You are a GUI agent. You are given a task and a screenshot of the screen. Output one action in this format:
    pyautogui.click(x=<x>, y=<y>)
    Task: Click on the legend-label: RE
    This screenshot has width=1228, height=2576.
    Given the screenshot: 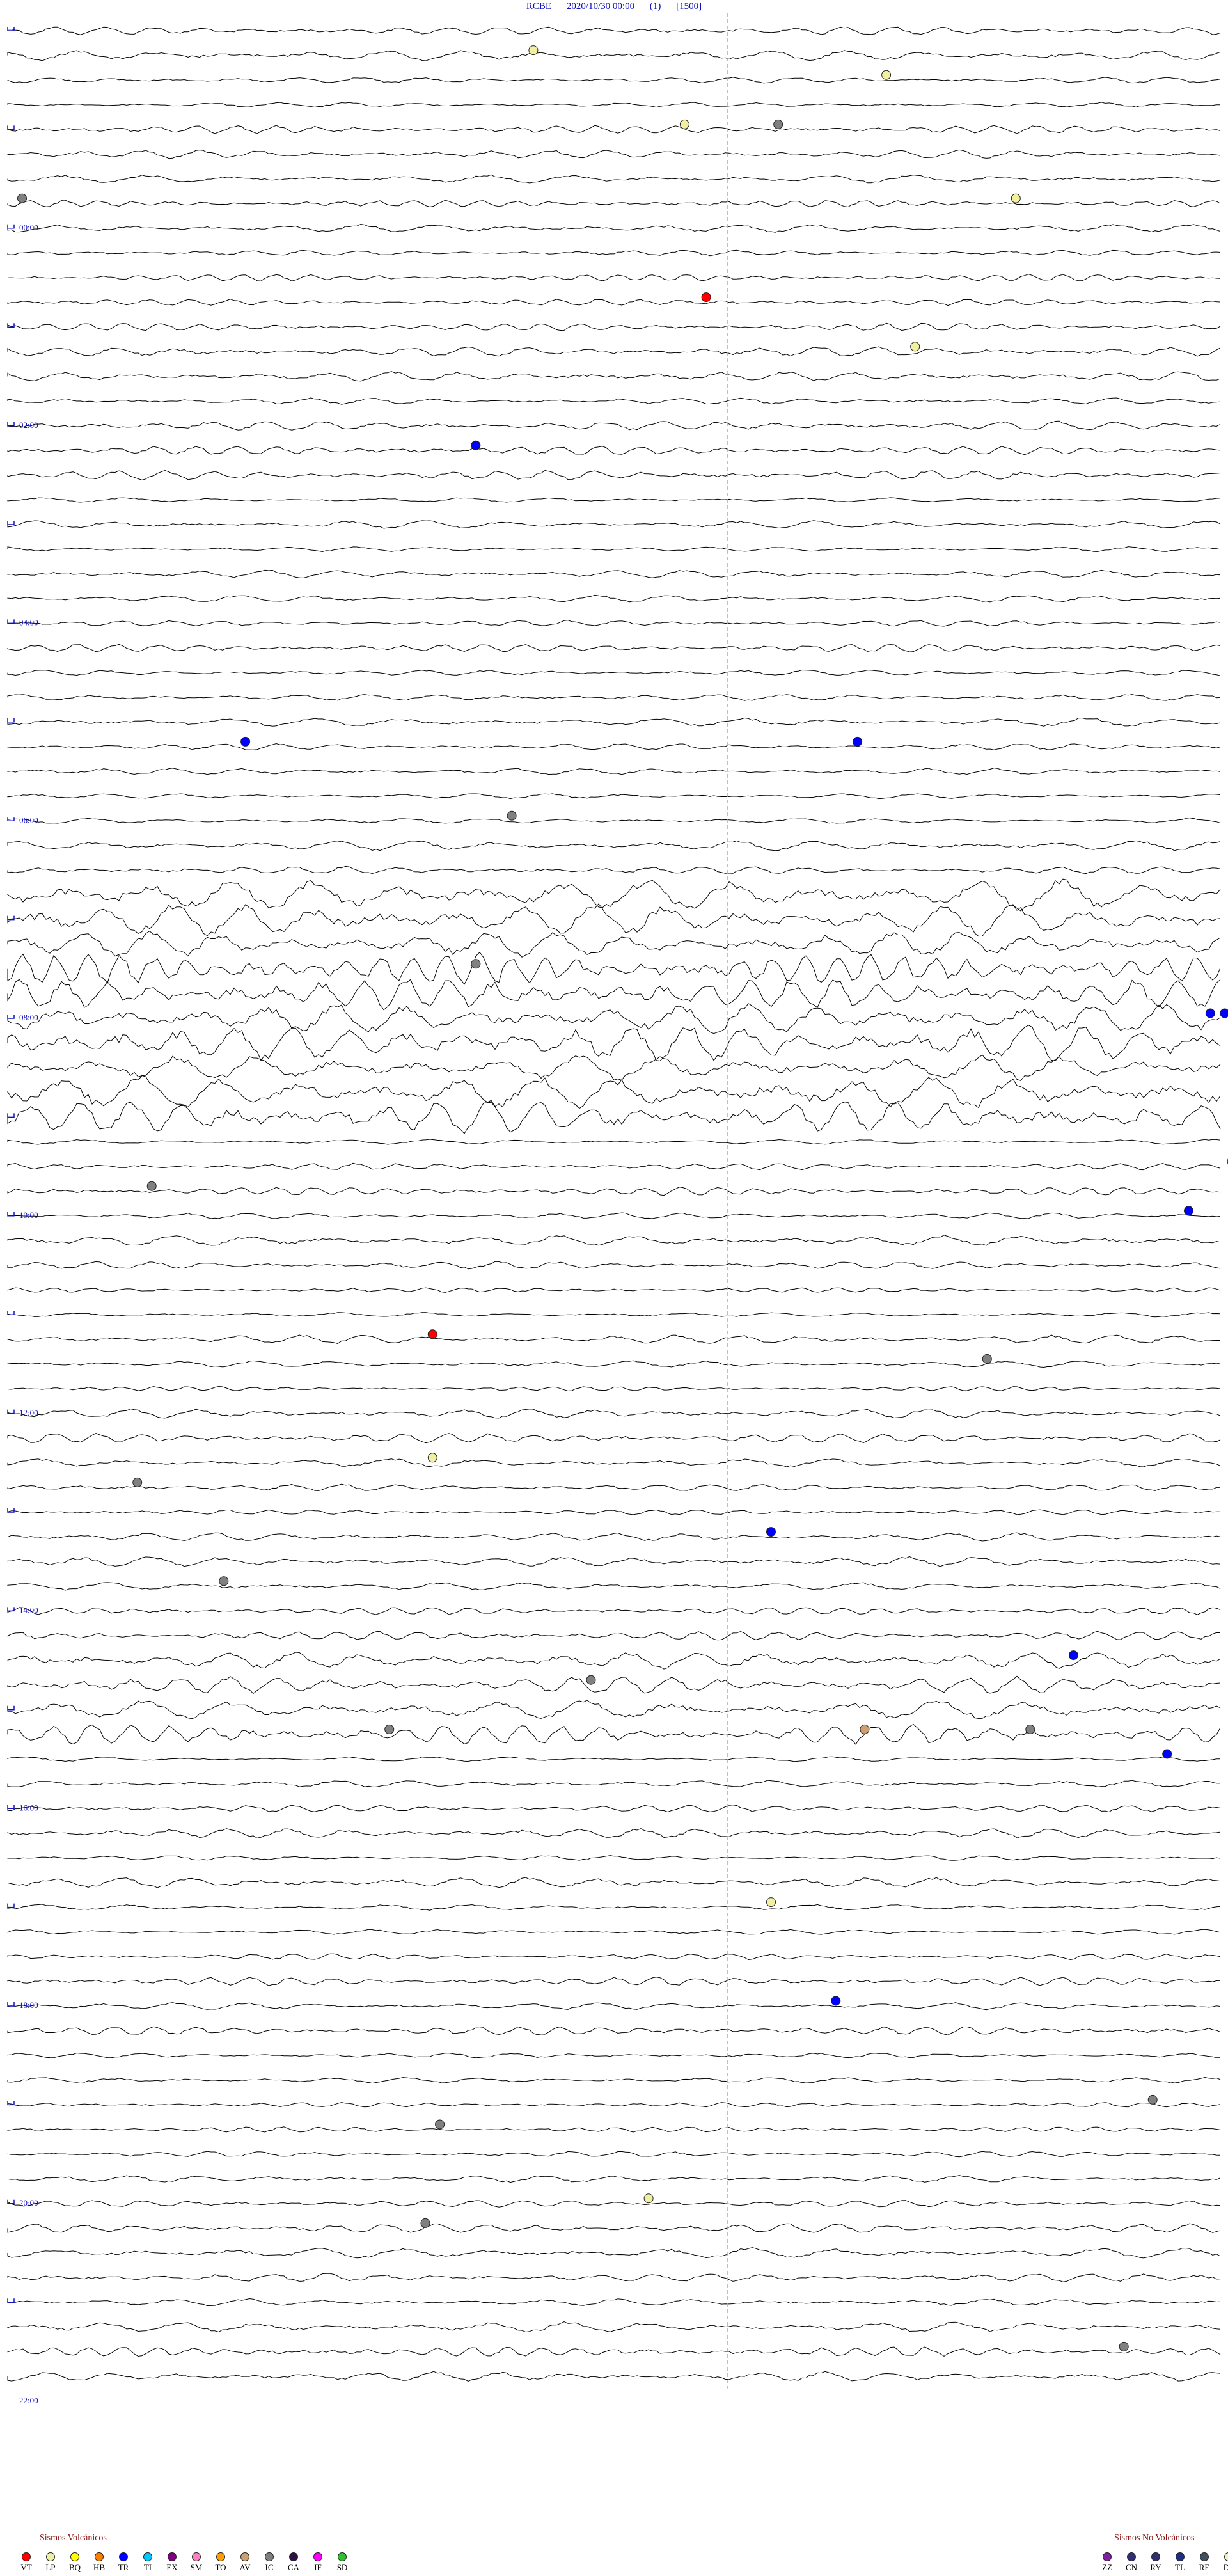 What is the action you would take?
    pyautogui.click(x=1204, y=2567)
    